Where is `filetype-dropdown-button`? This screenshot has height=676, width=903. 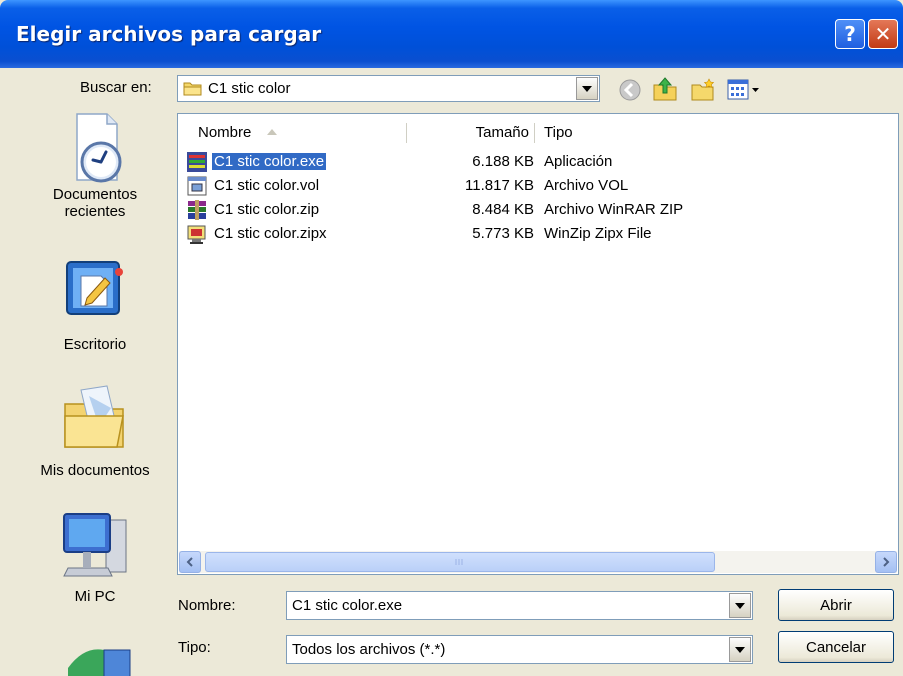 filetype-dropdown-button is located at coordinates (740, 649).